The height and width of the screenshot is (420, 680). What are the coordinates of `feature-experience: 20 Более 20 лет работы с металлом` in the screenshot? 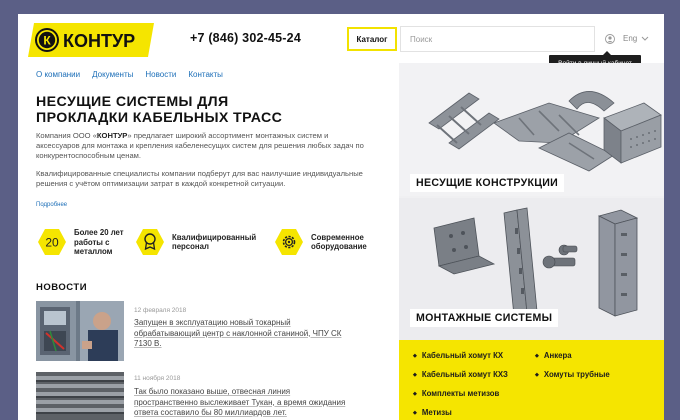 It's located at (81, 242).